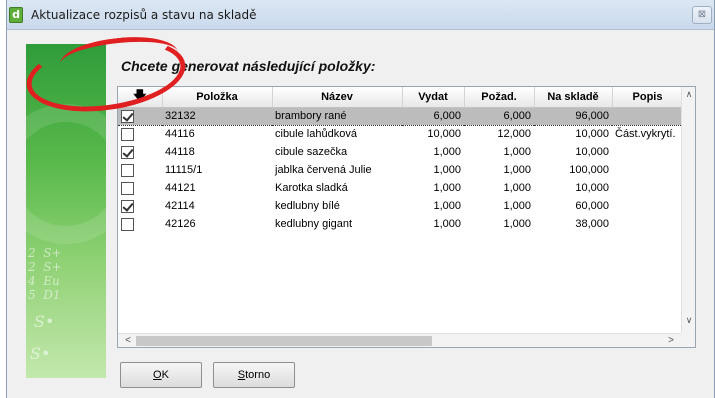  What do you see at coordinates (688, 340) in the screenshot?
I see `scrollbar-corner` at bounding box center [688, 340].